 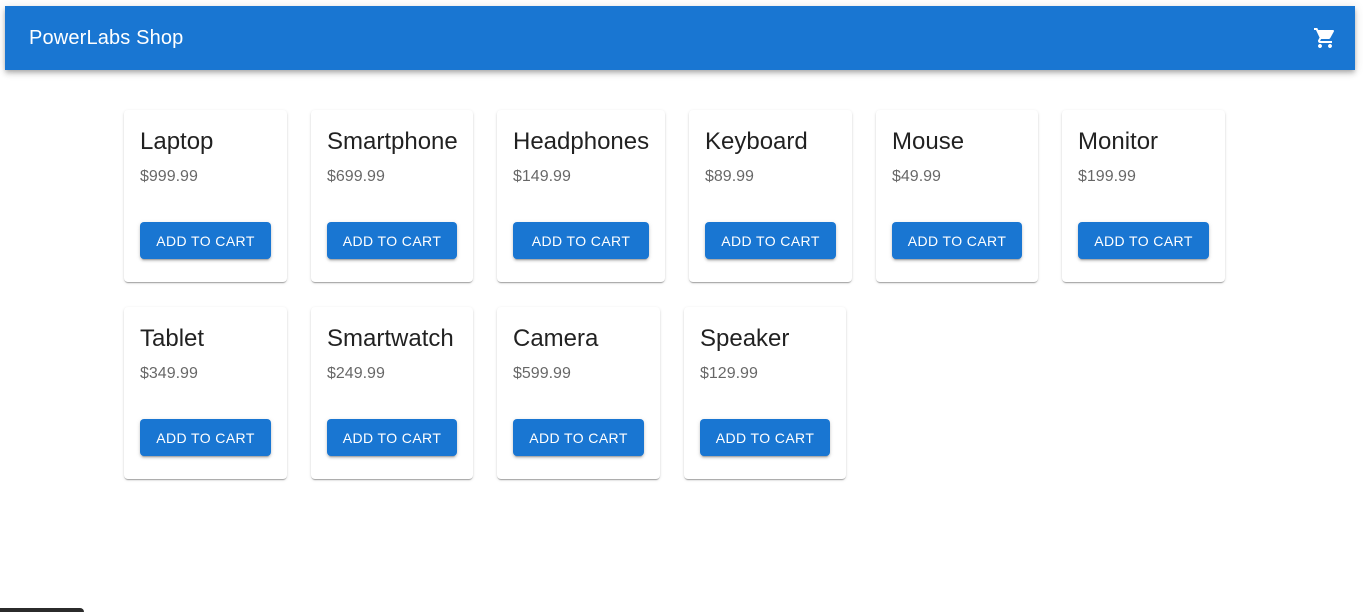 I want to click on cart-button, so click(x=1325, y=38).